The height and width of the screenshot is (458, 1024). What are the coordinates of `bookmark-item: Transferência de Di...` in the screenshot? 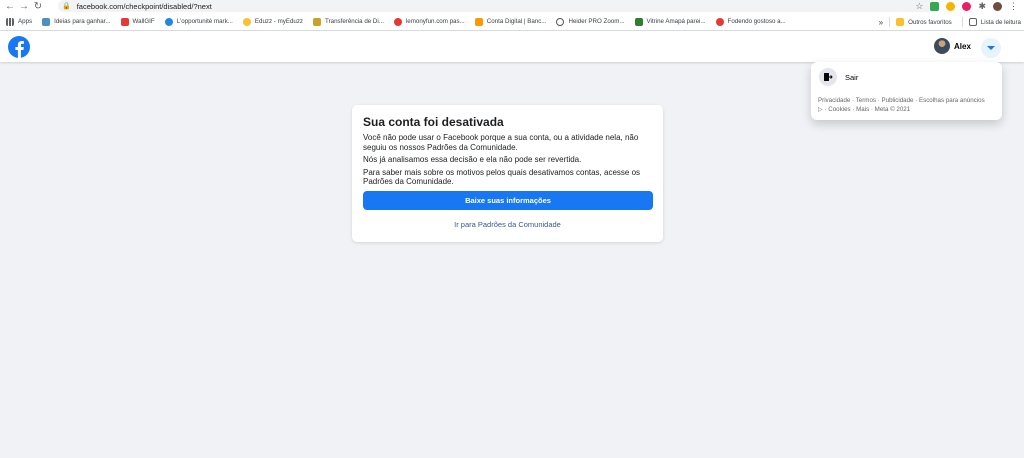 It's located at (348, 21).